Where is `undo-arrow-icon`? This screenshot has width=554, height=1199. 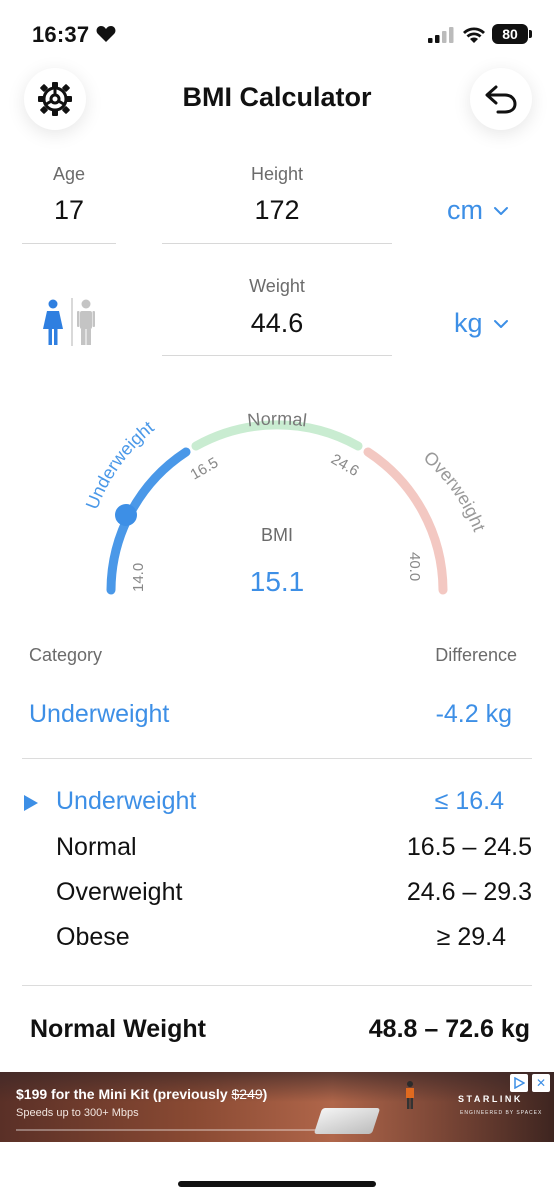 undo-arrow-icon is located at coordinates (501, 99).